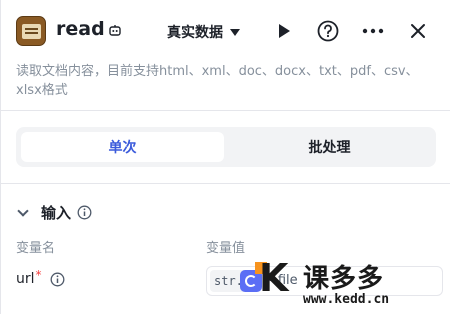 The height and width of the screenshot is (314, 450). I want to click on more-button, so click(373, 31).